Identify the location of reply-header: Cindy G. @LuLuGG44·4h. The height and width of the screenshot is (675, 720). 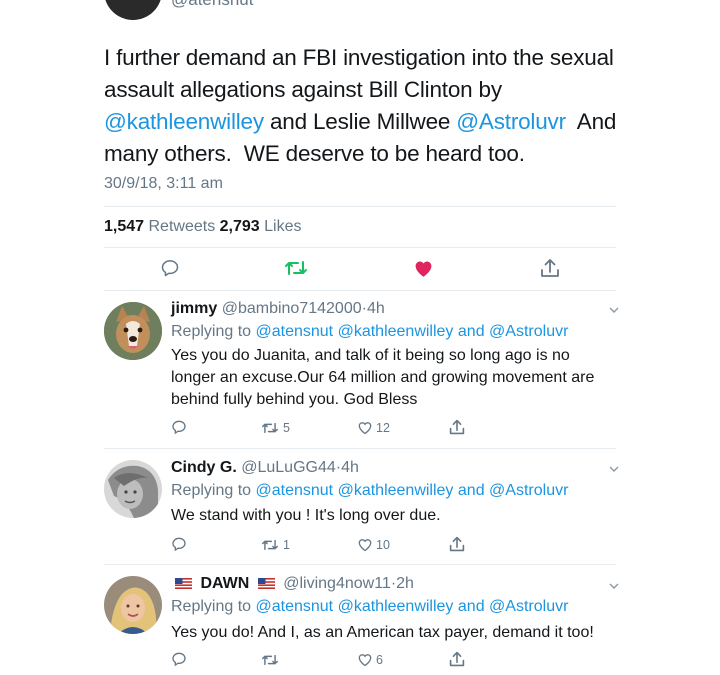
(265, 467).